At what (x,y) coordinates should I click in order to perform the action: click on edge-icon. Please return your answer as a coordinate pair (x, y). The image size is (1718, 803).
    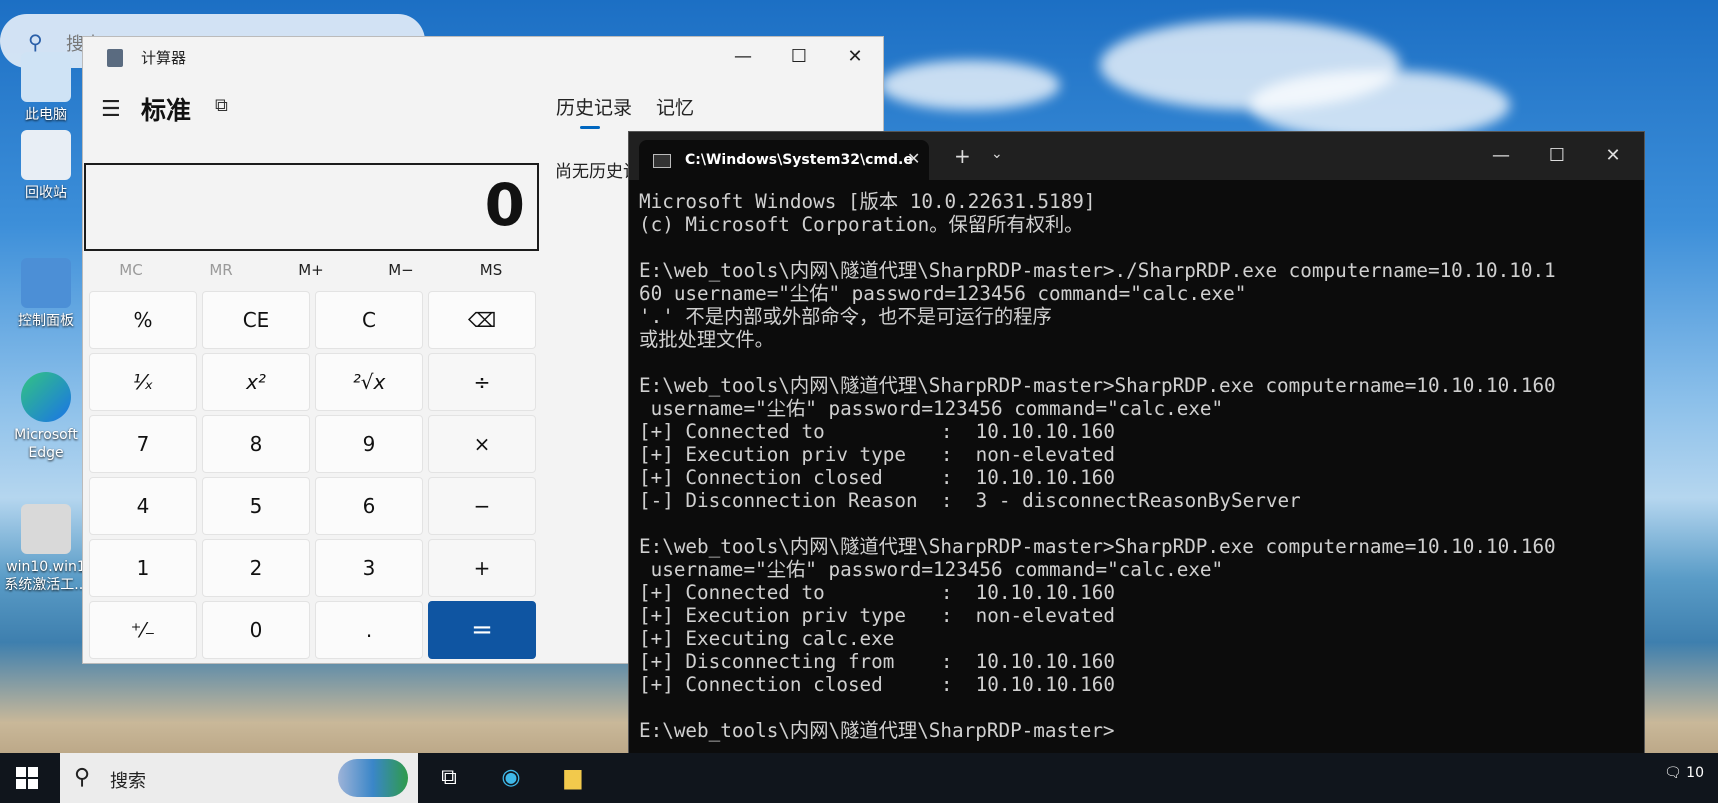
    Looking at the image, I should click on (46, 397).